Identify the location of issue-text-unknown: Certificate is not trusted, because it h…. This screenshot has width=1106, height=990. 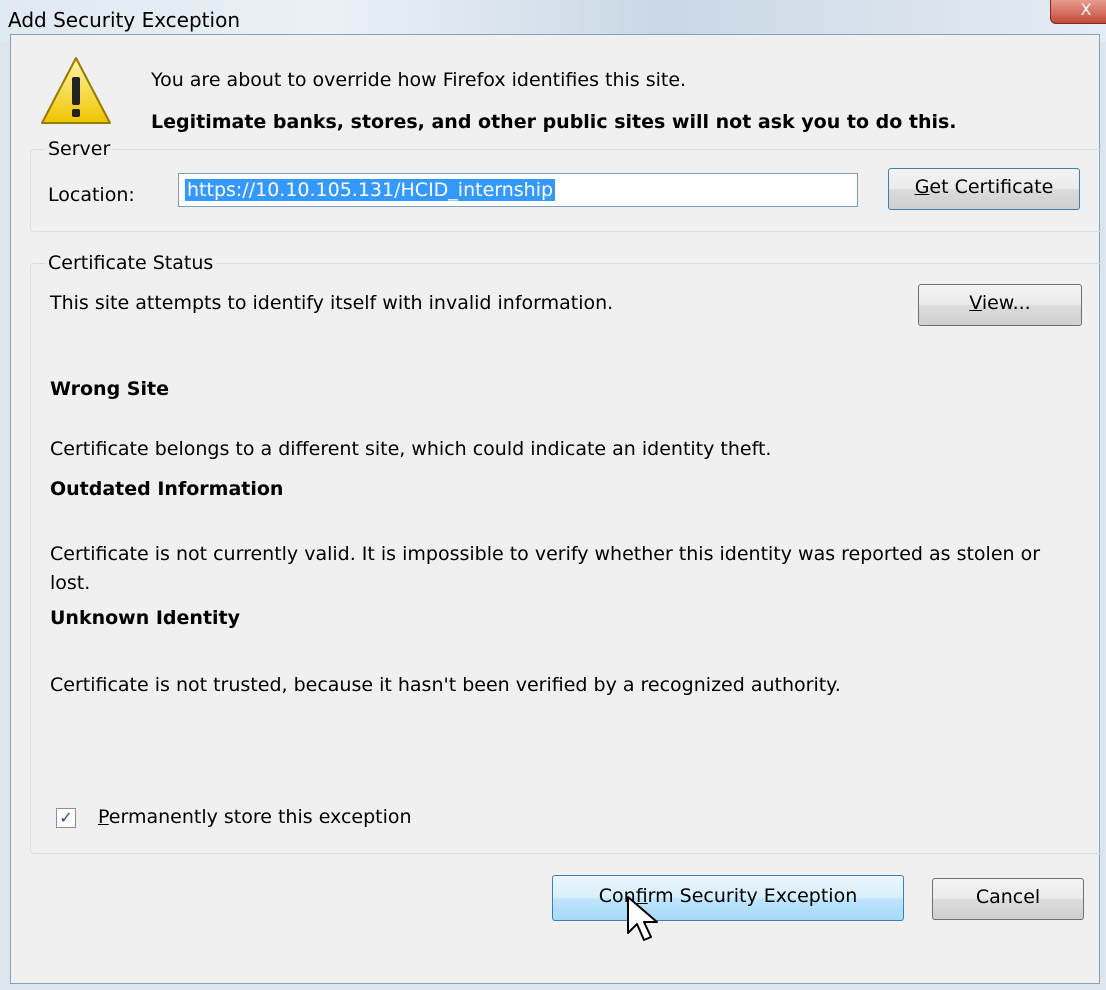
(445, 685).